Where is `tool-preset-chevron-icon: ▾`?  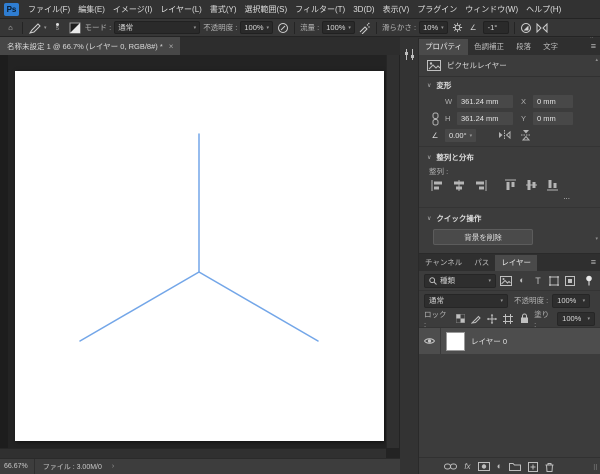
tool-preset-chevron-icon: ▾ is located at coordinates (45, 28).